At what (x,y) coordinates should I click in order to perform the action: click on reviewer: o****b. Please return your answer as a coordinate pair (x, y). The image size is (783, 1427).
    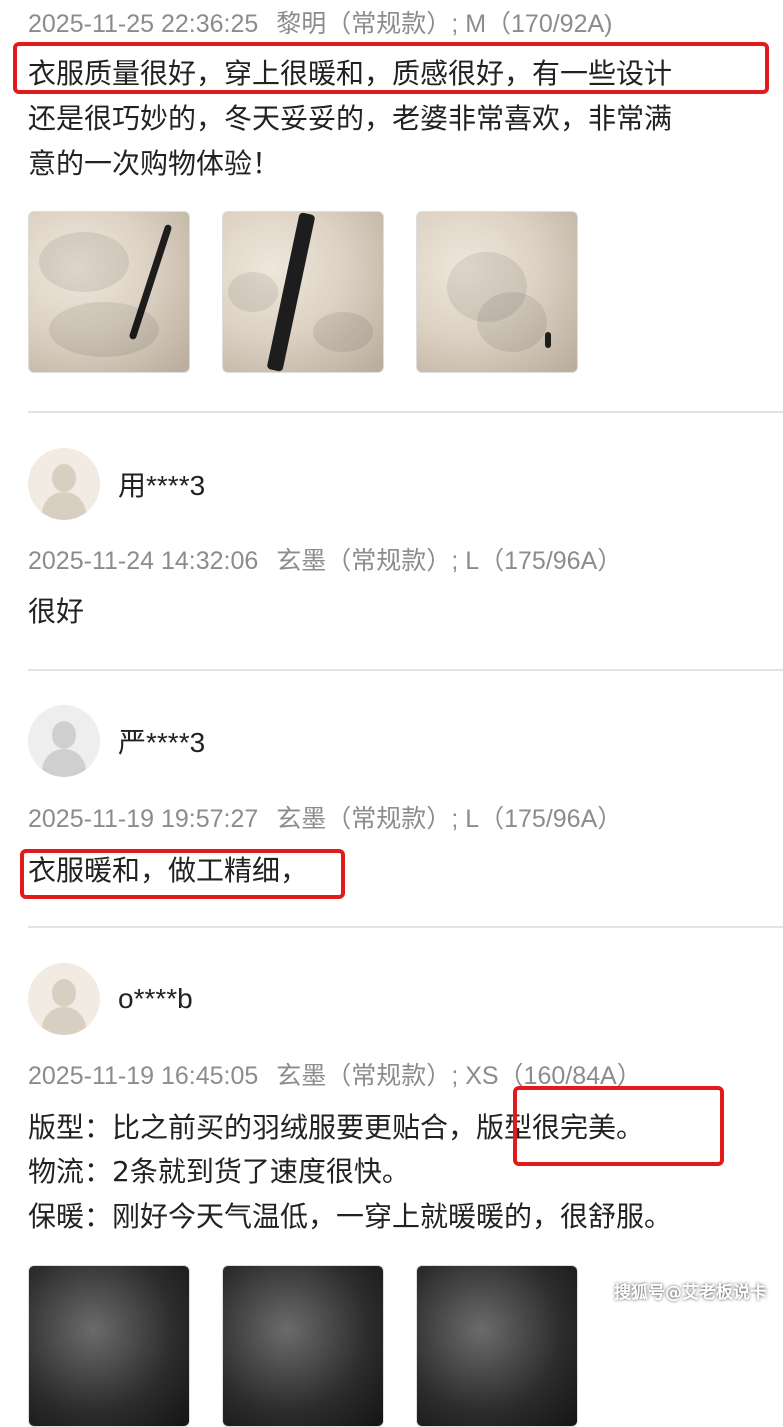
    Looking at the image, I should click on (110, 999).